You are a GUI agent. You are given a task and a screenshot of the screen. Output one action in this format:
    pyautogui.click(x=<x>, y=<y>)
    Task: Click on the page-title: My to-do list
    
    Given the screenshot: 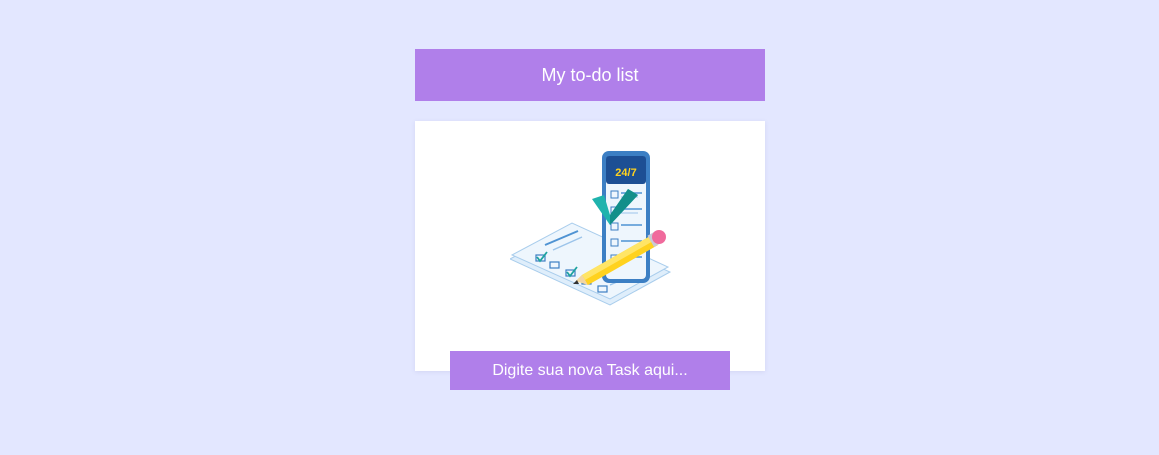 What is the action you would take?
    pyautogui.click(x=590, y=74)
    